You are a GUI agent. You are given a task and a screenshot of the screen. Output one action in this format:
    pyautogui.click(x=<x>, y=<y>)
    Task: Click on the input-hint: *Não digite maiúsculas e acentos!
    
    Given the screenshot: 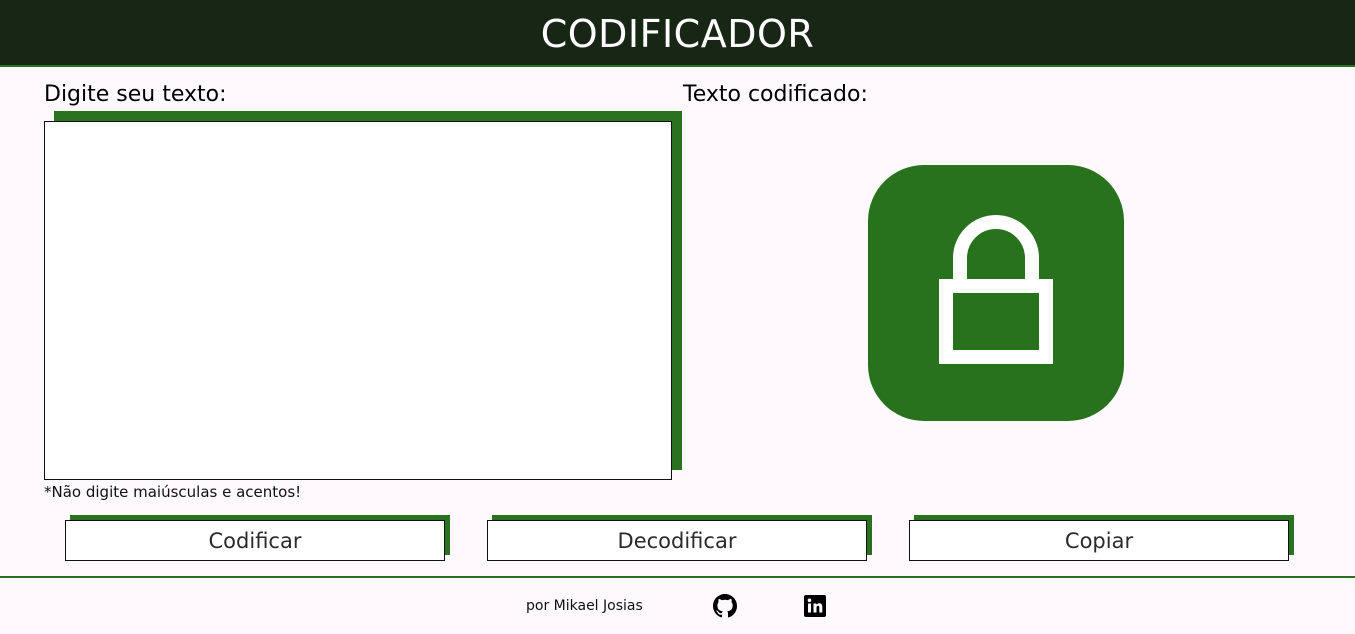 What is the action you would take?
    pyautogui.click(x=173, y=492)
    